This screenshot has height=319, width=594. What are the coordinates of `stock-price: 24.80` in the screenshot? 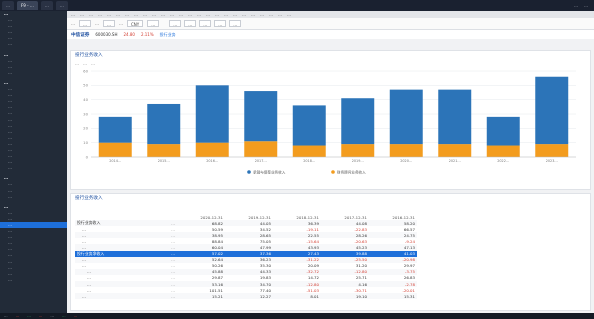 It's located at (129, 34).